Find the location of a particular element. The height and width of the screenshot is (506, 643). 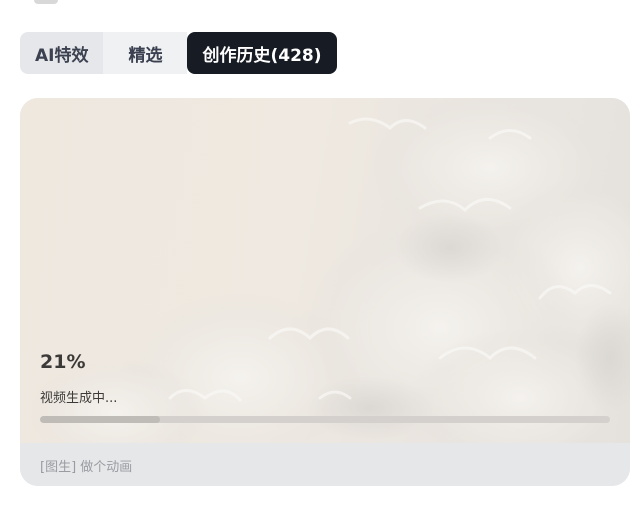

card-footer: [图生] 做个动画 is located at coordinates (325, 464).